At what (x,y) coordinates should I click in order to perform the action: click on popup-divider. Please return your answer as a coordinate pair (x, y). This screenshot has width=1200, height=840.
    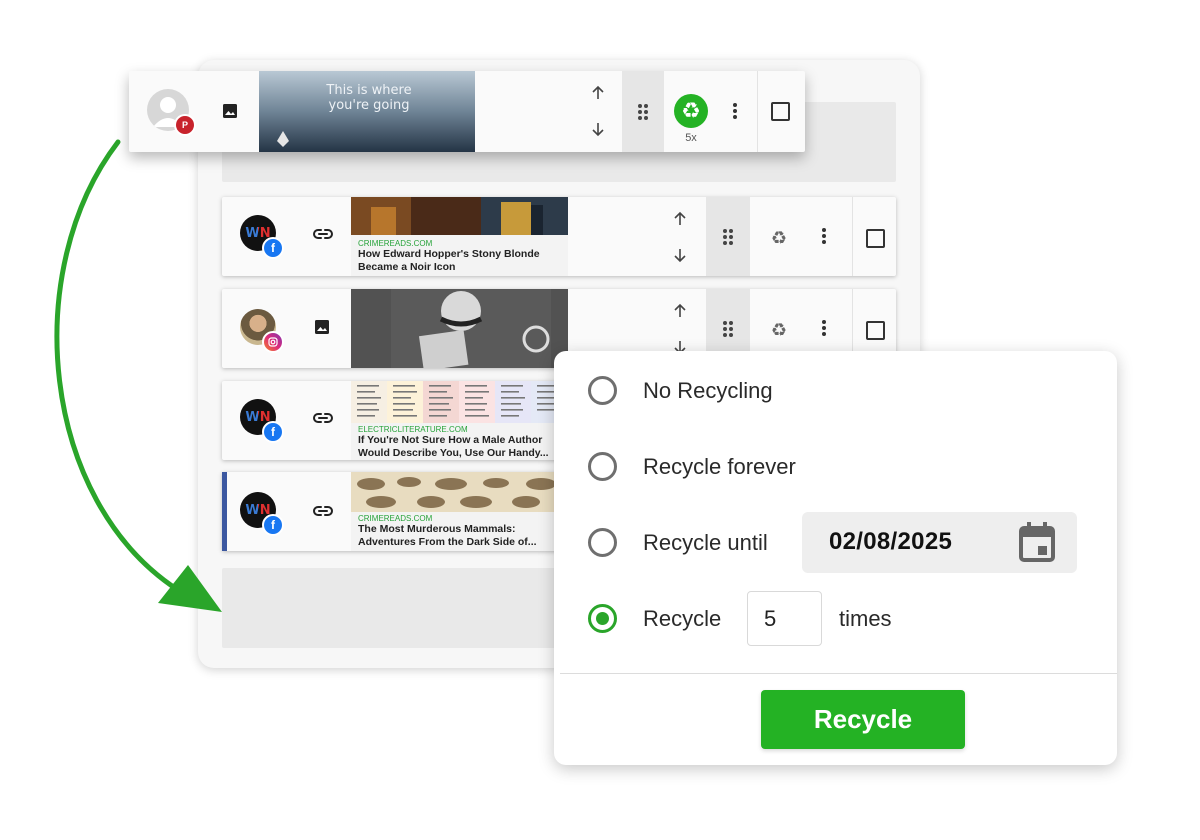
    Looking at the image, I should click on (838, 673).